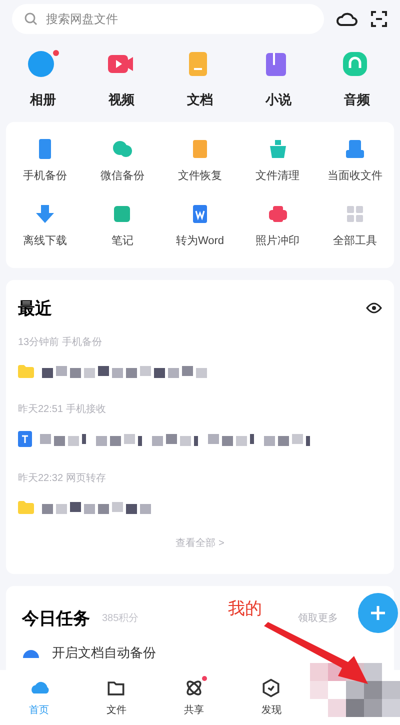 This screenshot has width=400, height=725. What do you see at coordinates (122, 240) in the screenshot?
I see `tool-label: 笔记` at bounding box center [122, 240].